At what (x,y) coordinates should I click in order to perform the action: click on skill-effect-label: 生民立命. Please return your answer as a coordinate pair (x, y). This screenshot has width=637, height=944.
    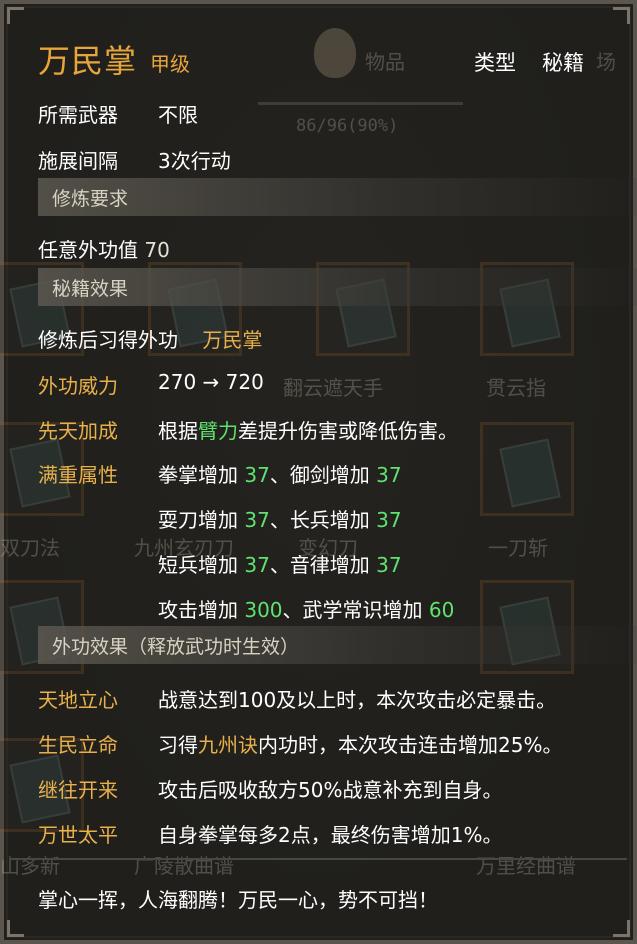
    Looking at the image, I should click on (78, 745).